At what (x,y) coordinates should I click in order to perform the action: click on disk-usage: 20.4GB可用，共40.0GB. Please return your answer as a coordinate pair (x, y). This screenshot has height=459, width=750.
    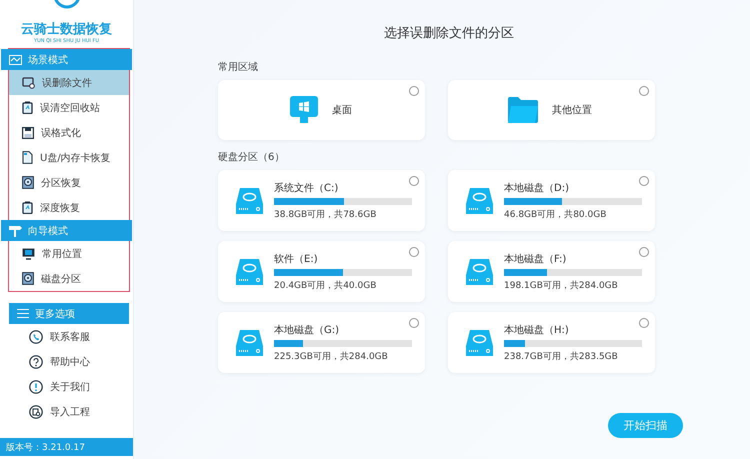
    Looking at the image, I should click on (326, 286).